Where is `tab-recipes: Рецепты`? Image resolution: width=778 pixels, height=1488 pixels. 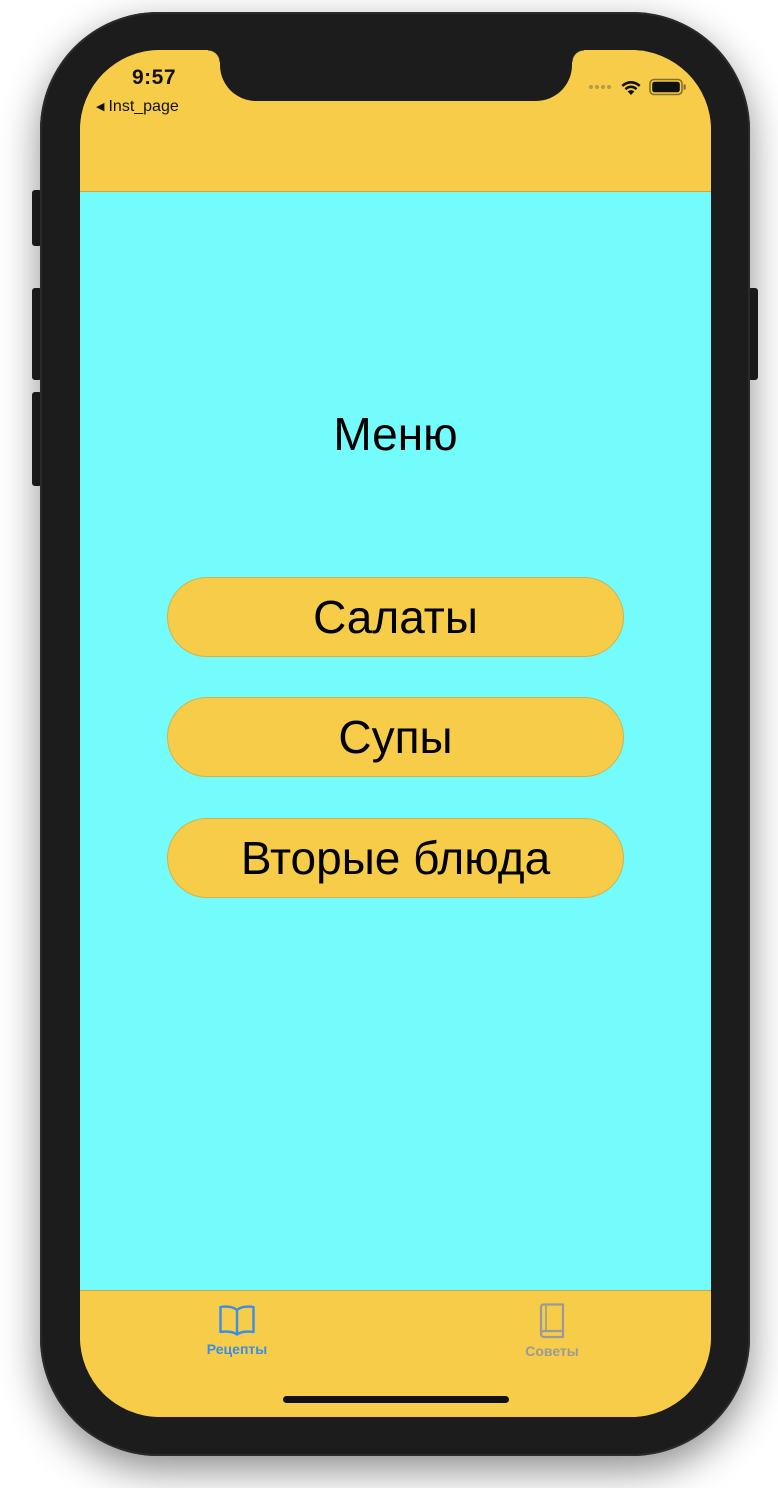
tab-recipes: Рецепты is located at coordinates (237, 1330).